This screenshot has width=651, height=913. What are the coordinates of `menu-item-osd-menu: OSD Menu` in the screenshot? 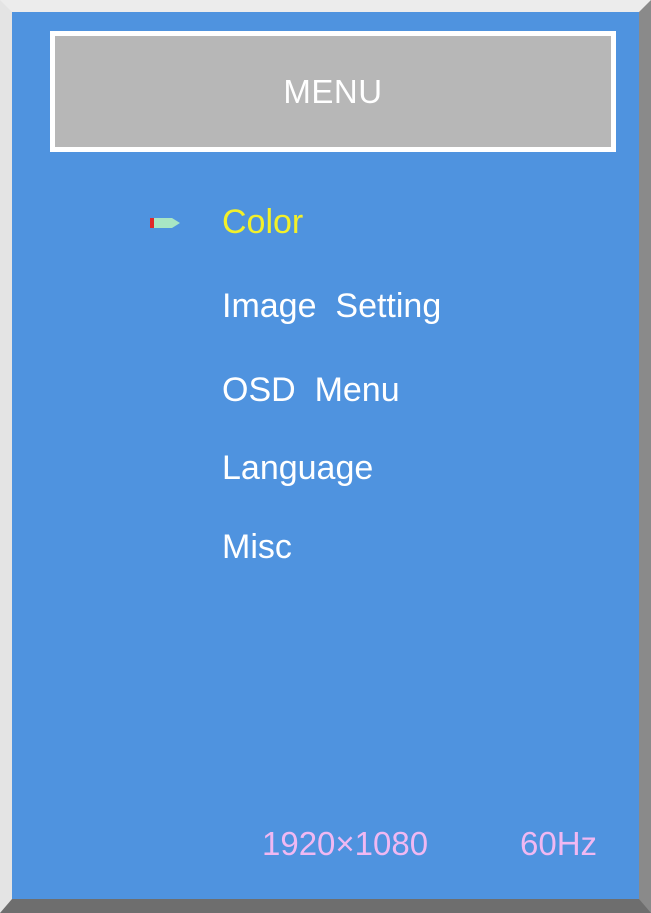 It's located at (311, 390).